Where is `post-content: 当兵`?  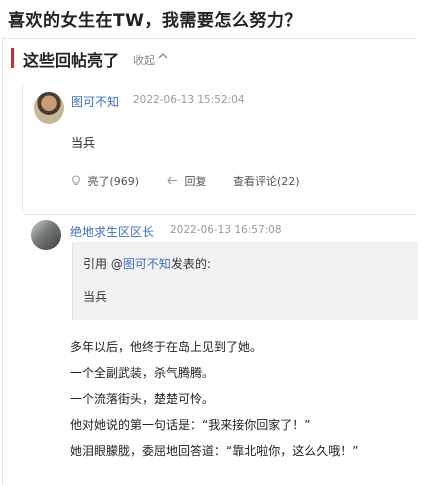
post-content: 当兵 is located at coordinates (83, 143).